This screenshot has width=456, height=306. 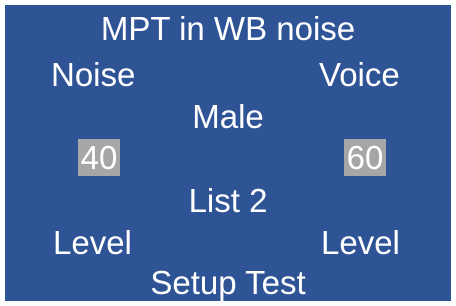 I want to click on noise-level-value: 40, so click(x=99, y=157).